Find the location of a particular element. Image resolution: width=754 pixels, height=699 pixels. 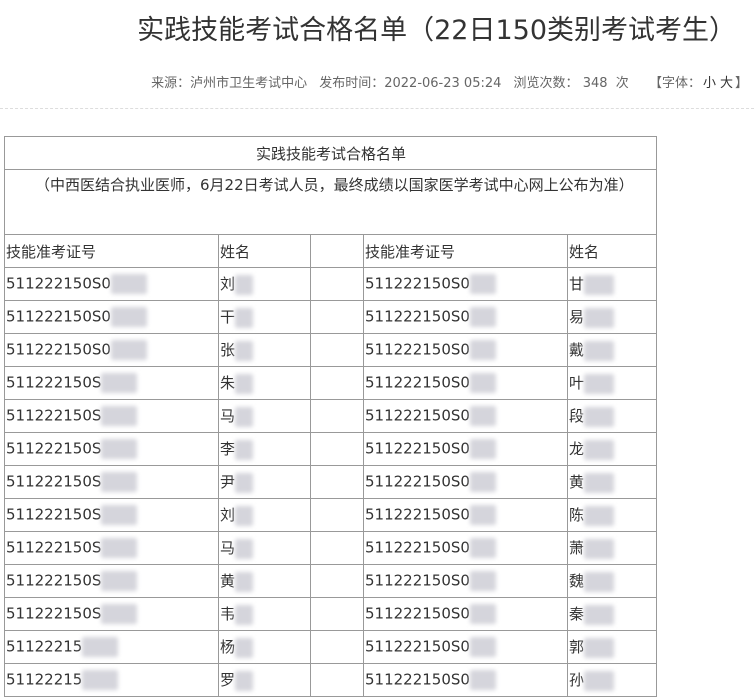

name-cell: 张 is located at coordinates (264, 350).